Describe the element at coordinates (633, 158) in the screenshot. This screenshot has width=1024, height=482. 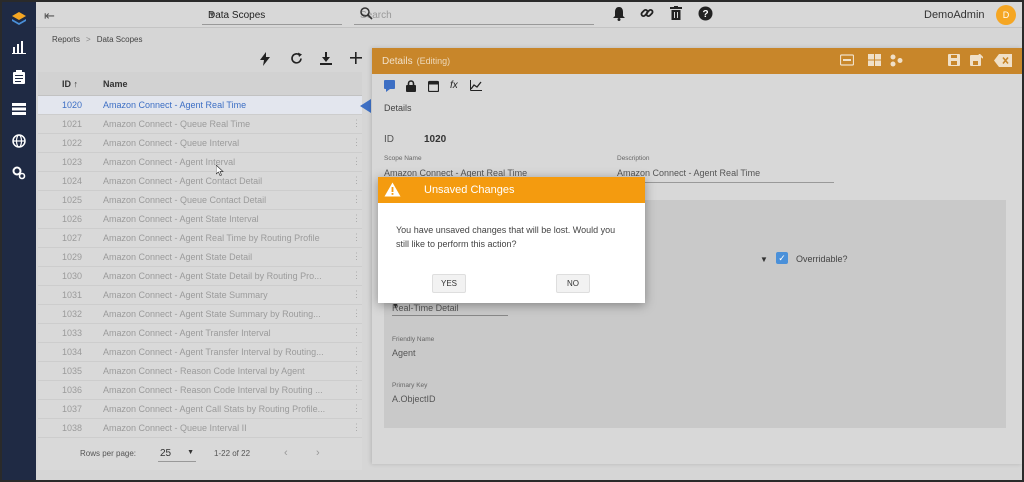
I see `description-label: Description` at that location.